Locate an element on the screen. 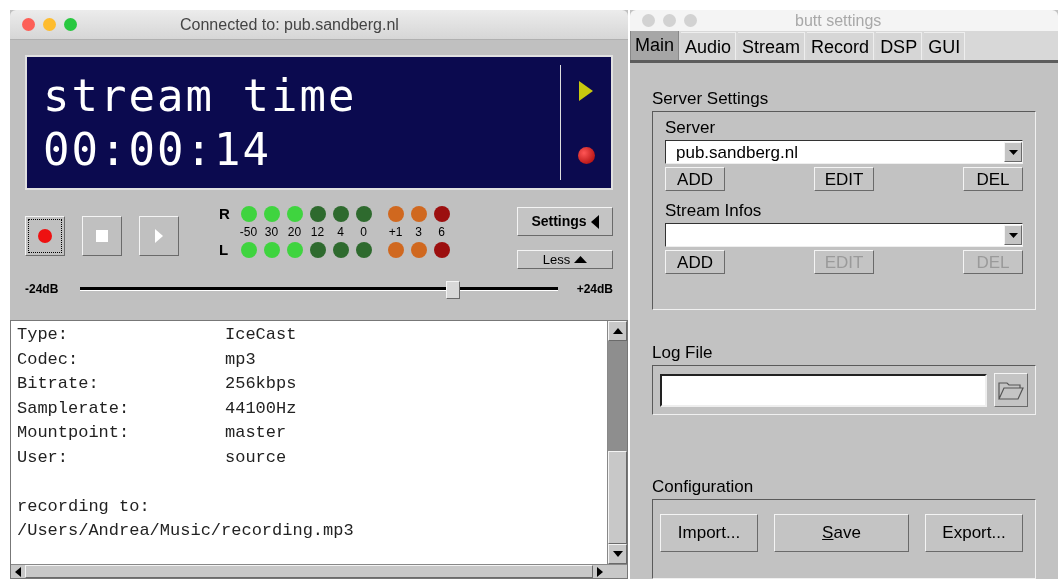  scroll-up-icon is located at coordinates (617, 331).